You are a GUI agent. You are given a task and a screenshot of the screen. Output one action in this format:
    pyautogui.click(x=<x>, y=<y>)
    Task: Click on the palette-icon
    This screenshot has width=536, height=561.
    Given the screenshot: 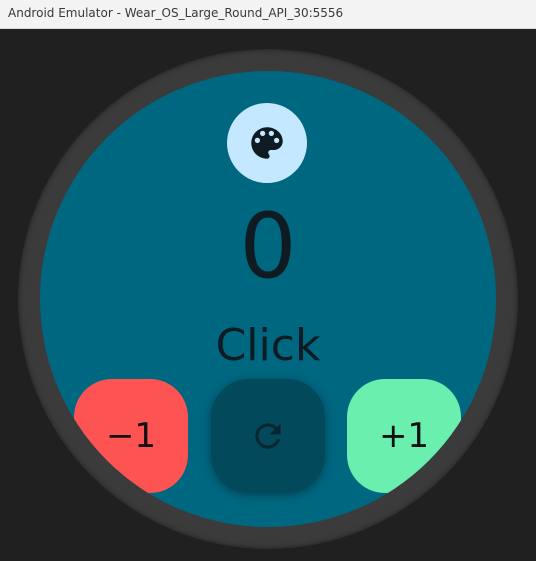 What is the action you would take?
    pyautogui.click(x=267, y=143)
    